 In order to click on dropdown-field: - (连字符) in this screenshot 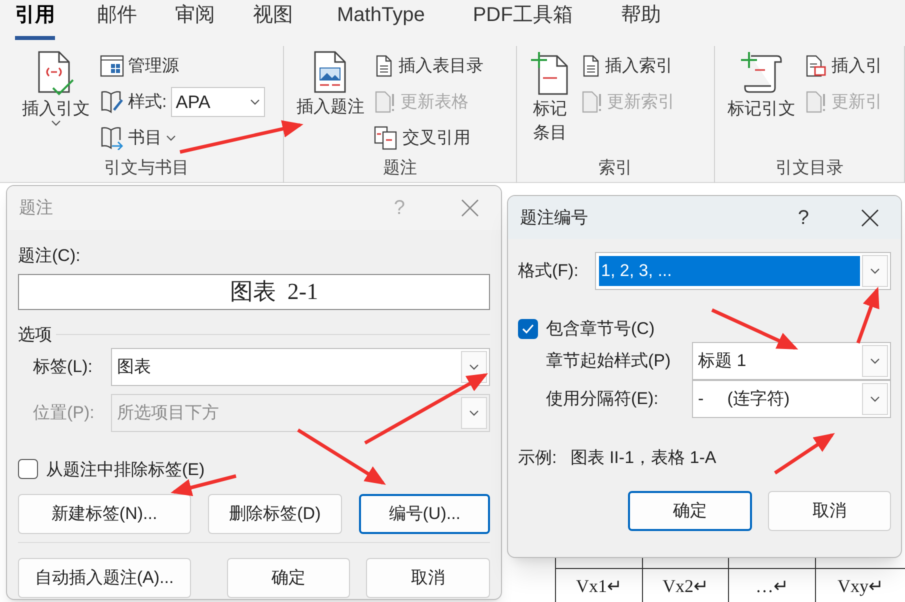, I will do `click(791, 399)`.